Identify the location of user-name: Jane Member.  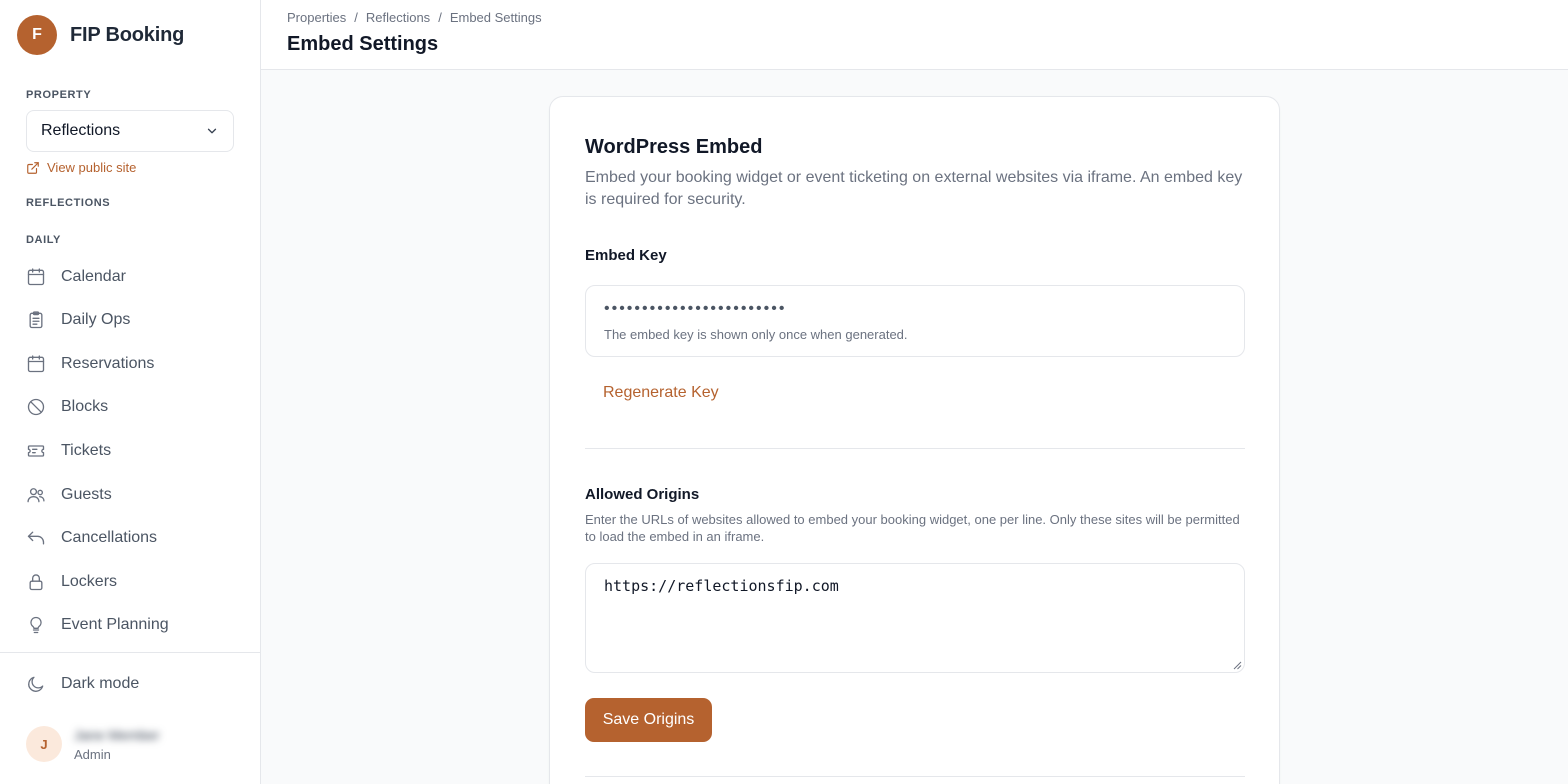
(117, 734).